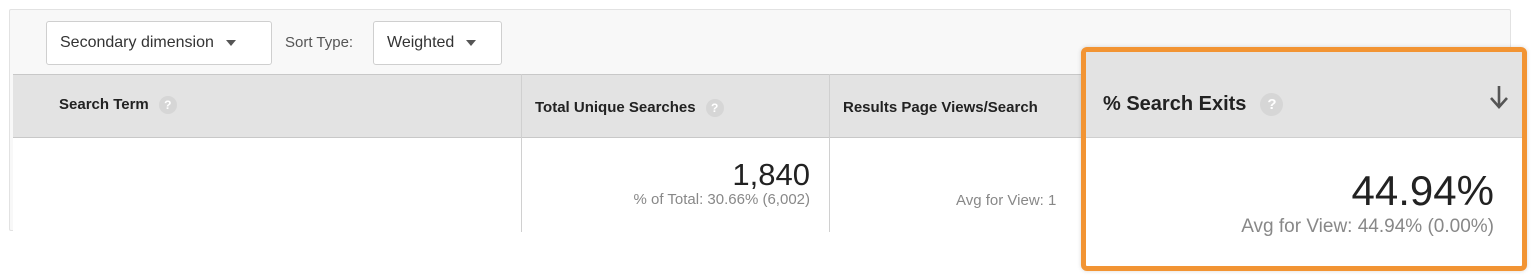 Image resolution: width=1536 pixels, height=277 pixels. I want to click on column-header-label: % Search Exits, so click(1175, 104).